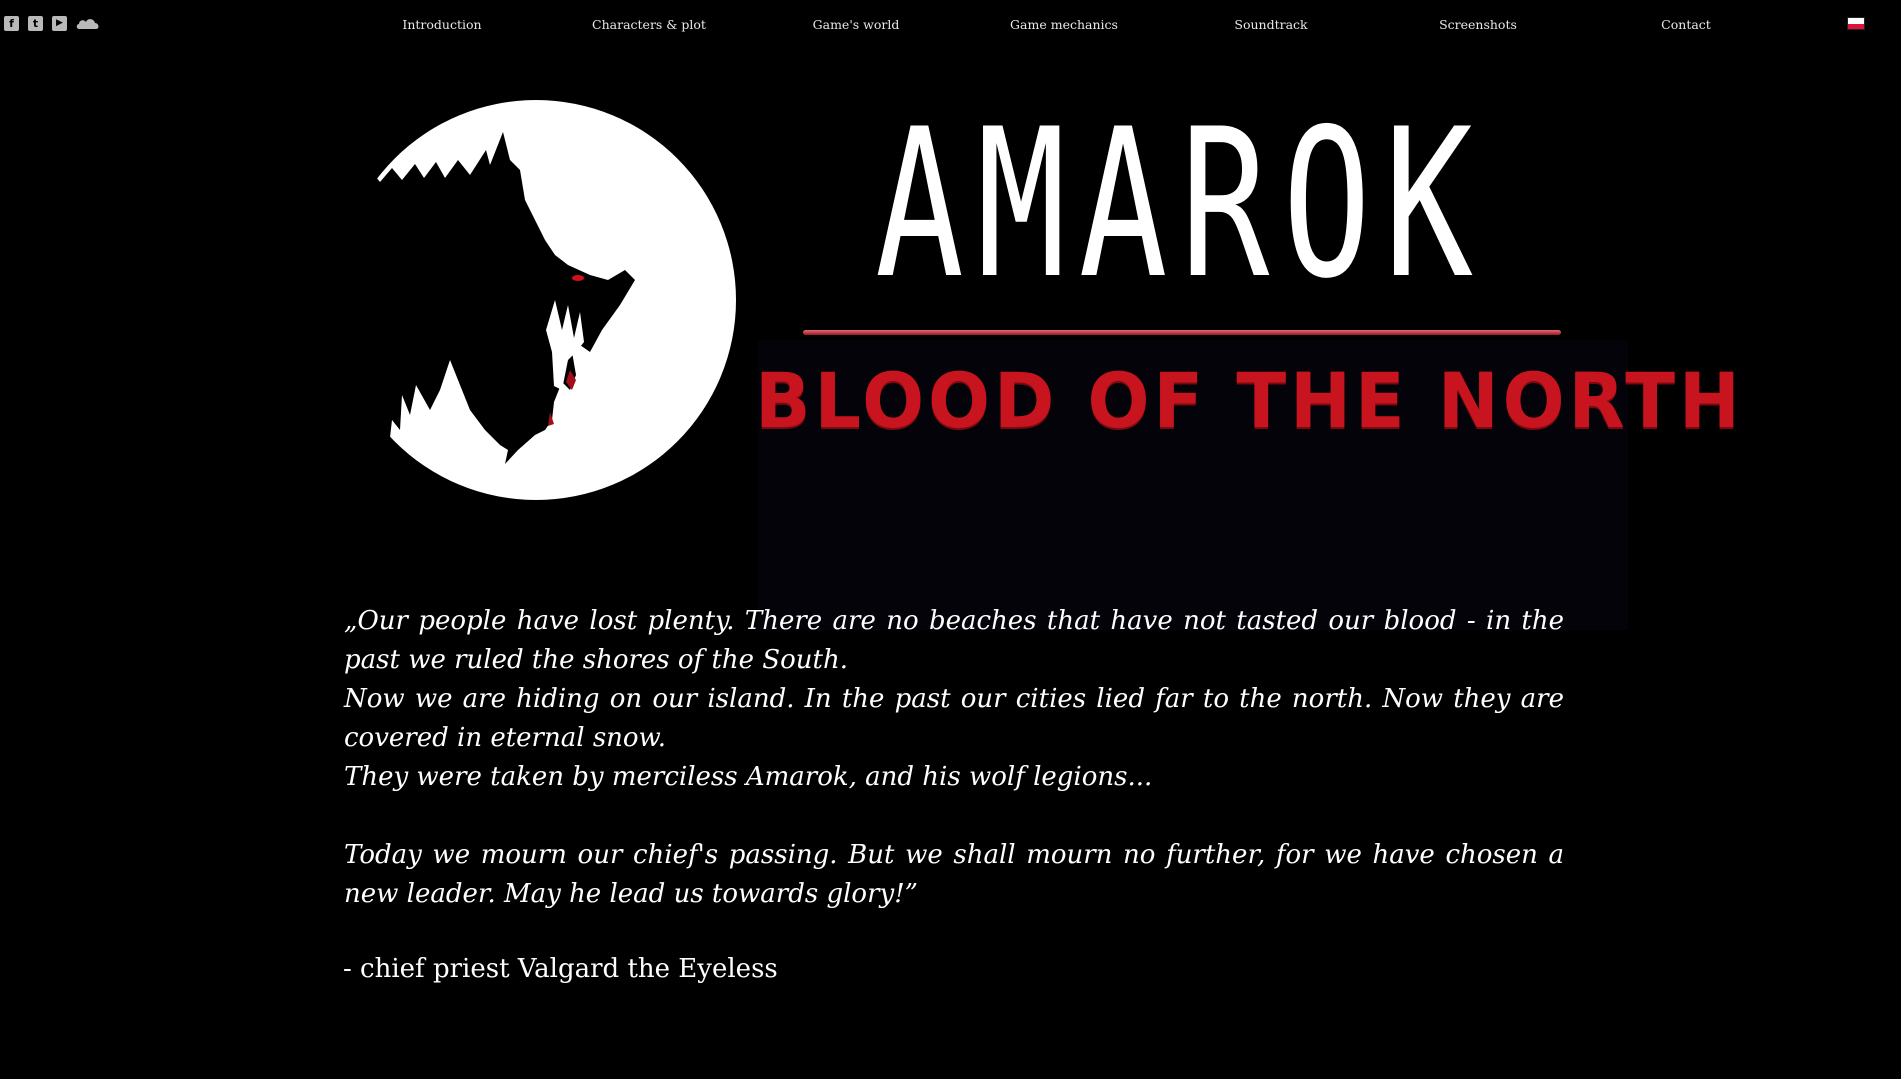 This screenshot has height=1079, width=1904. What do you see at coordinates (649, 24) in the screenshot?
I see `nav-item-characters-plot: Characters & plot` at bounding box center [649, 24].